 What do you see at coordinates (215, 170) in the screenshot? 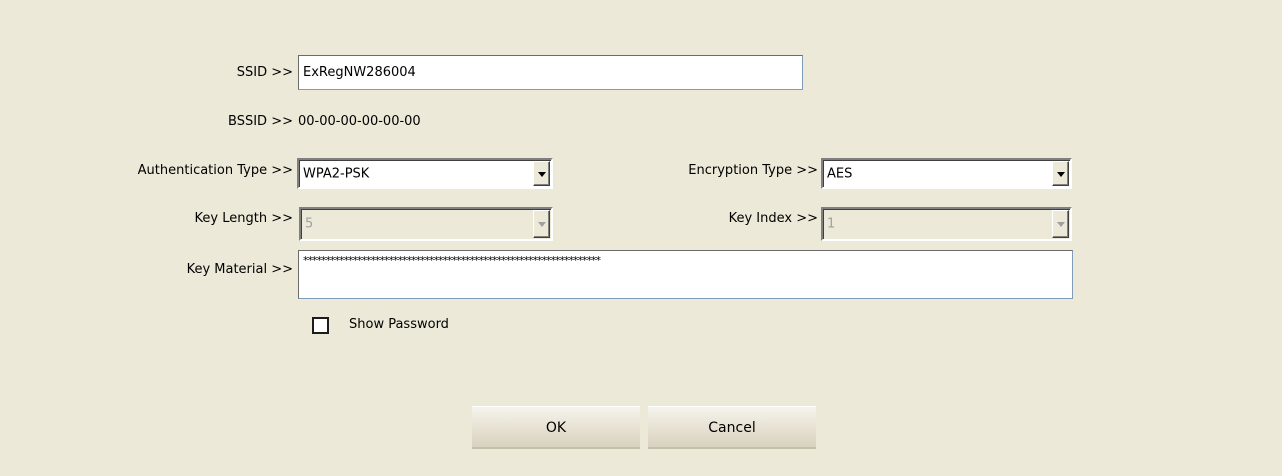
I see `authentication-type-label: Authentication Type >>` at bounding box center [215, 170].